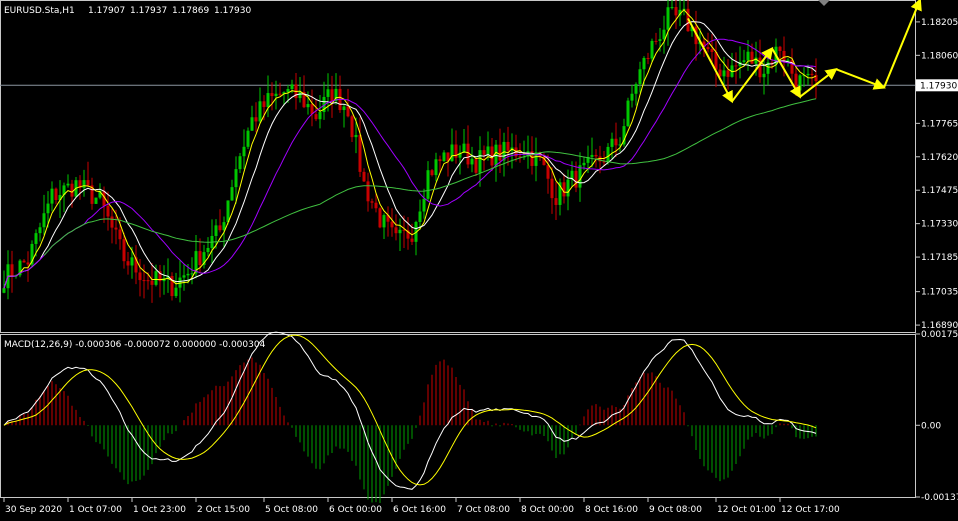 Image resolution: width=958 pixels, height=521 pixels. What do you see at coordinates (939, 56) in the screenshot?
I see `price-tick-label: 1.18060` at bounding box center [939, 56].